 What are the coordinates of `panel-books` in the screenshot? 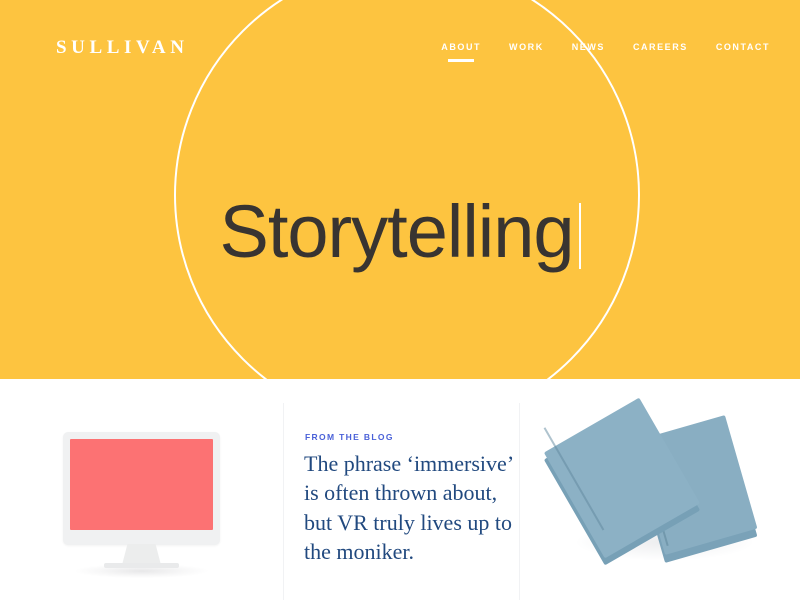 It's located at (659, 489).